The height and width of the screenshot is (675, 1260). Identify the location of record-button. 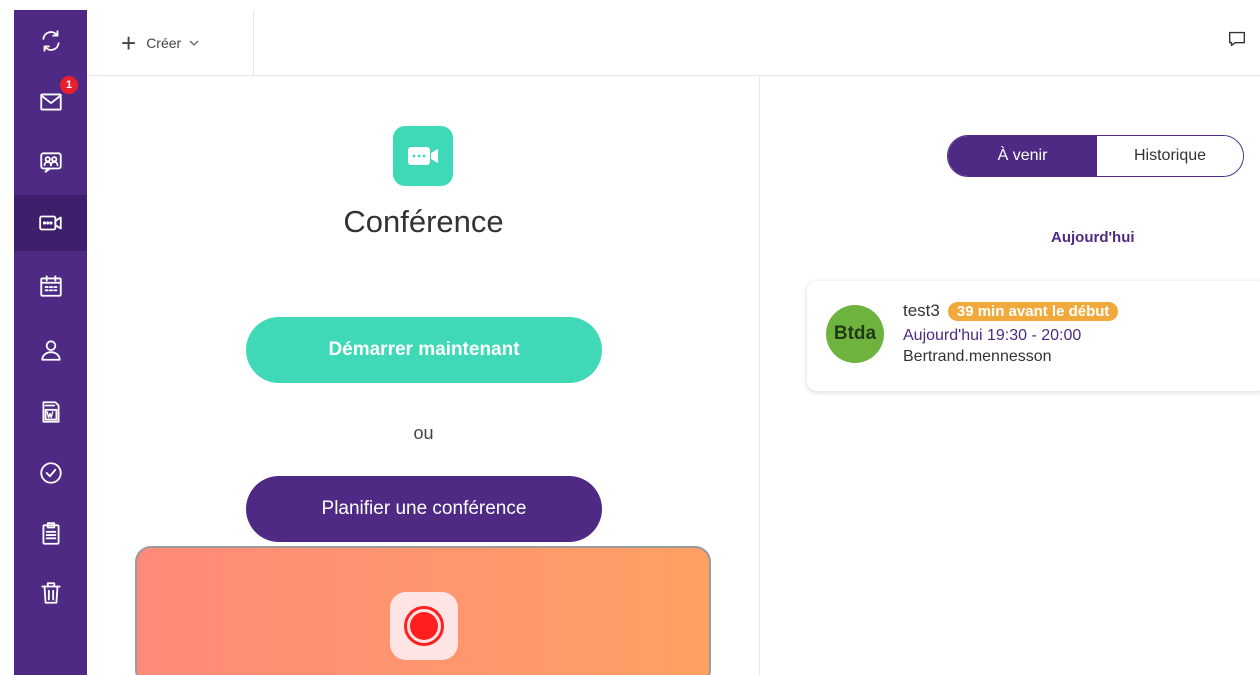
(424, 626).